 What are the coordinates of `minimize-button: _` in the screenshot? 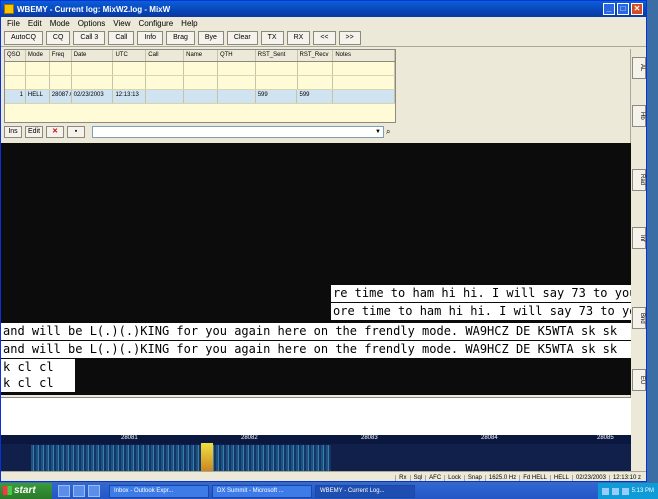 It's located at (609, 9).